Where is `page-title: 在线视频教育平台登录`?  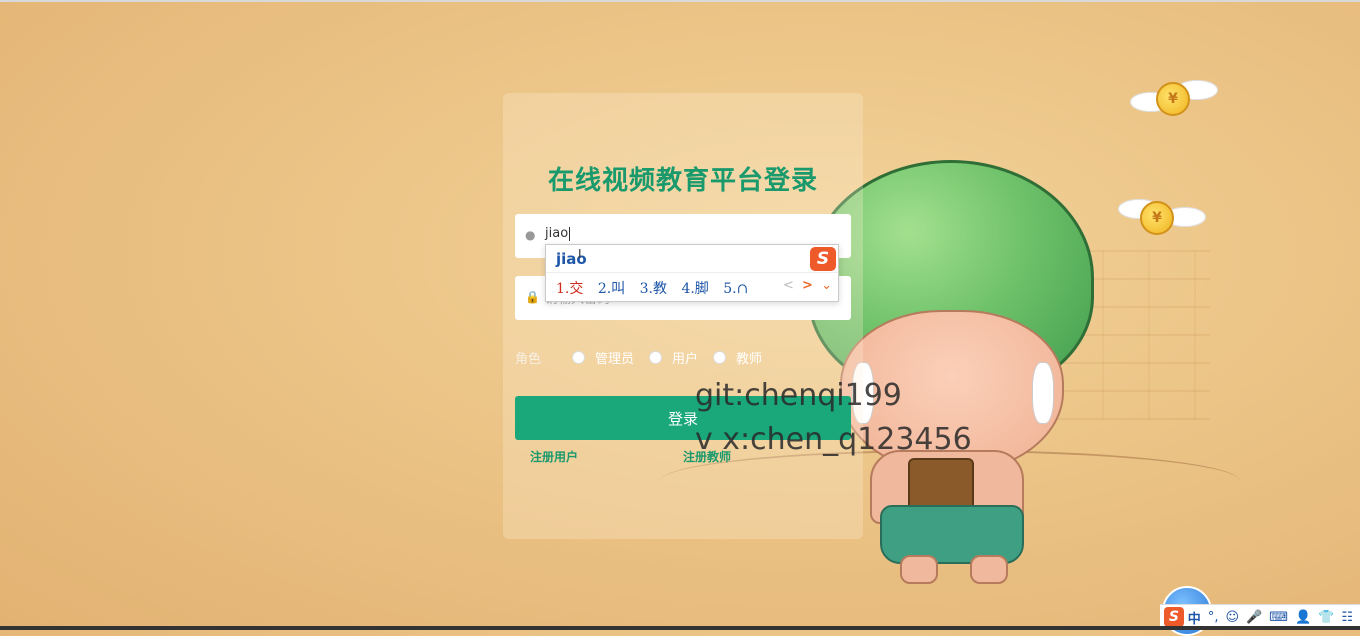 page-title: 在线视频教育平台登录 is located at coordinates (682, 181).